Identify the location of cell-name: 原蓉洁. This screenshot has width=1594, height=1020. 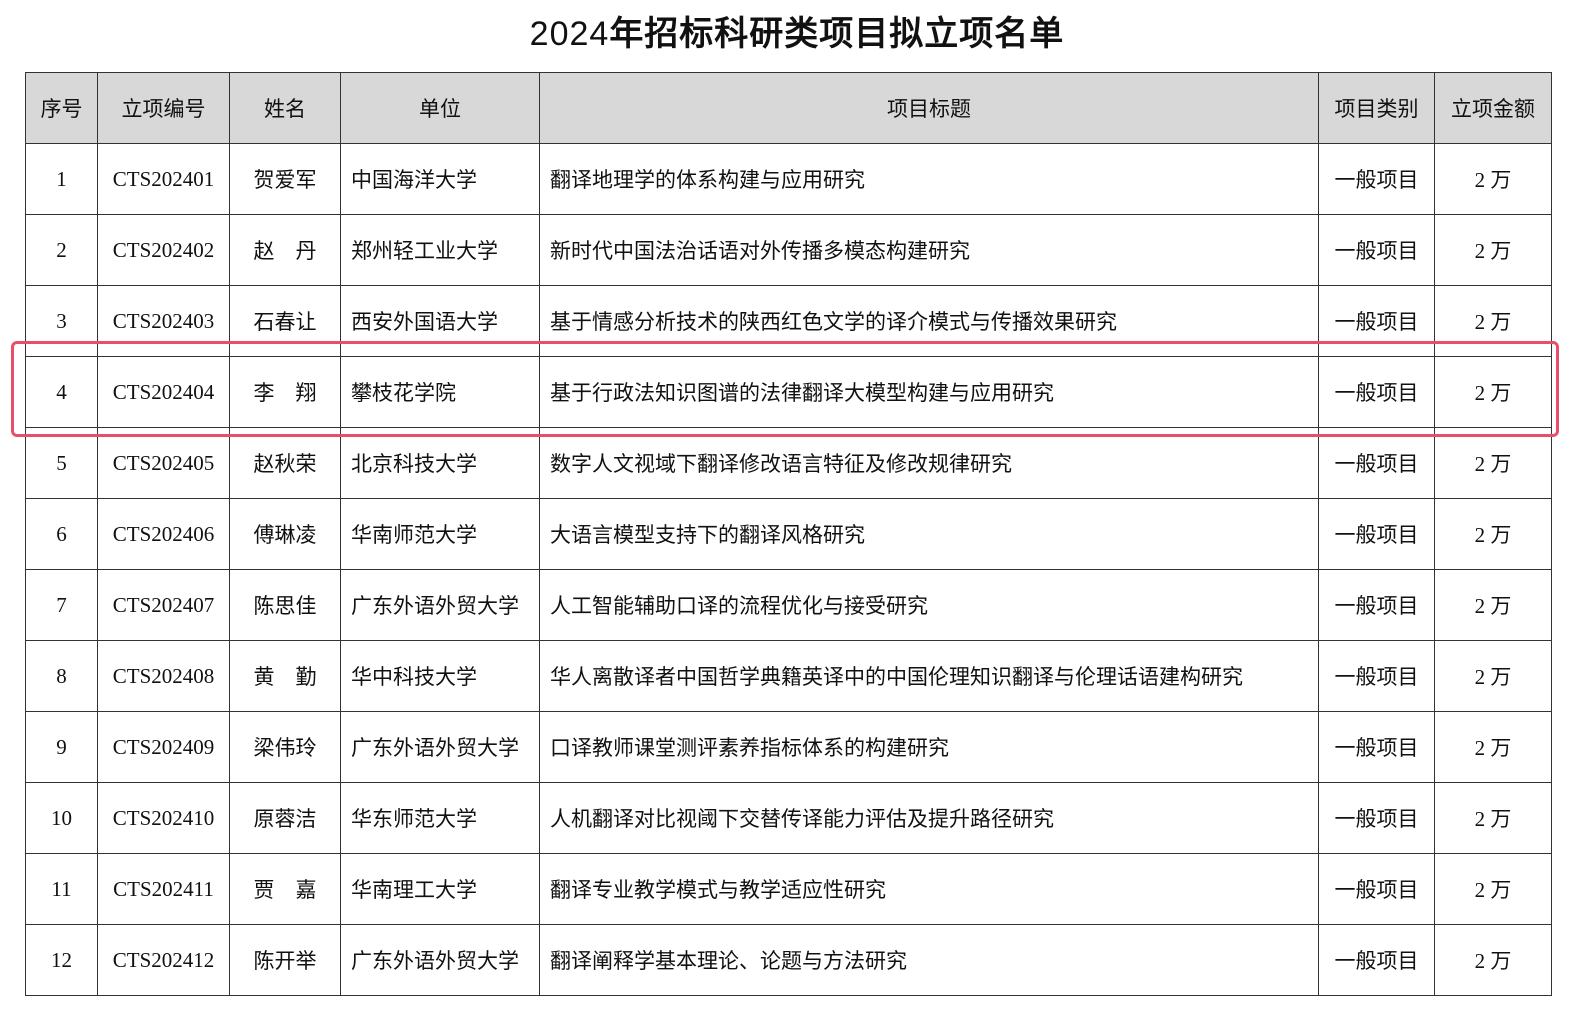
(285, 818).